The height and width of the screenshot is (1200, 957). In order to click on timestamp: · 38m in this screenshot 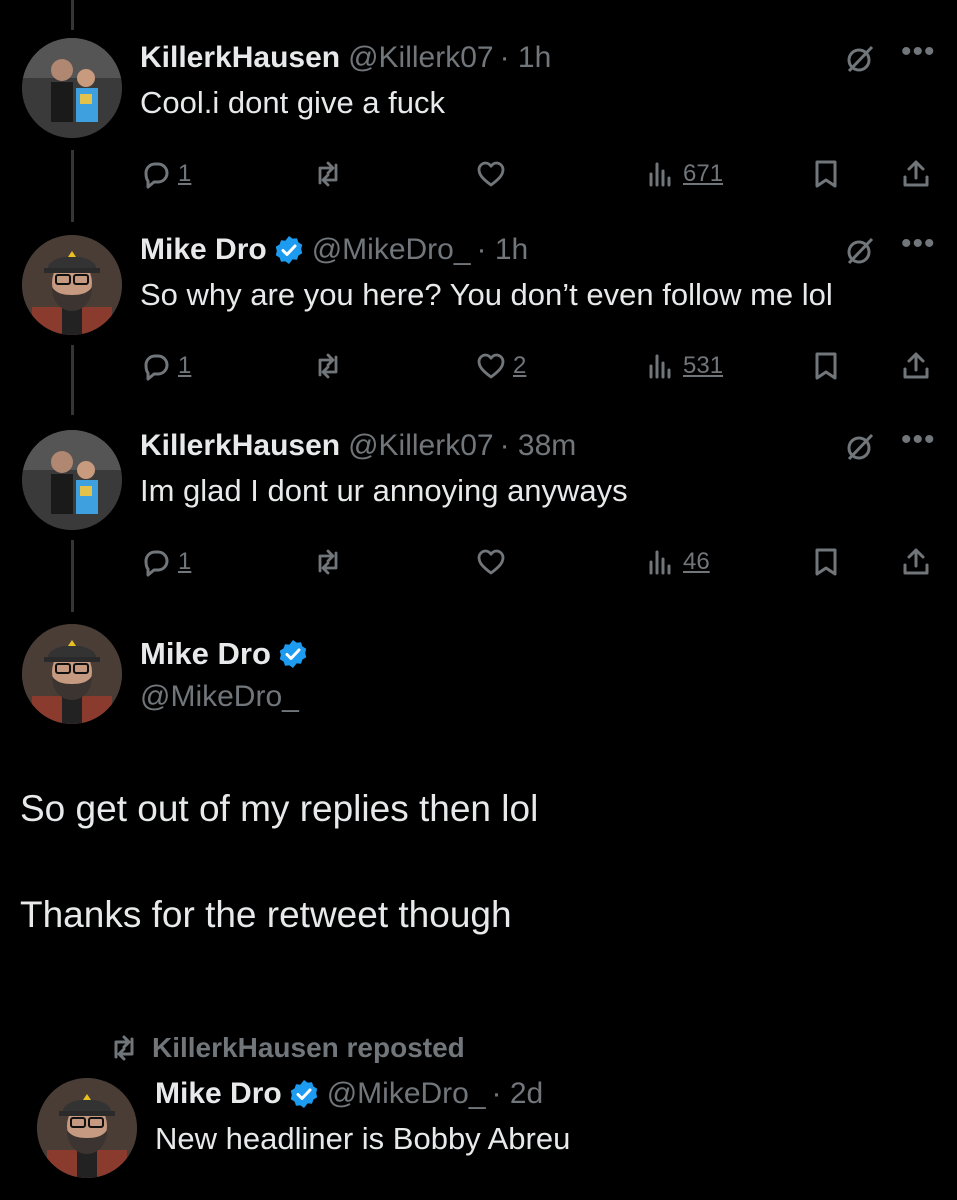, I will do `click(538, 446)`.